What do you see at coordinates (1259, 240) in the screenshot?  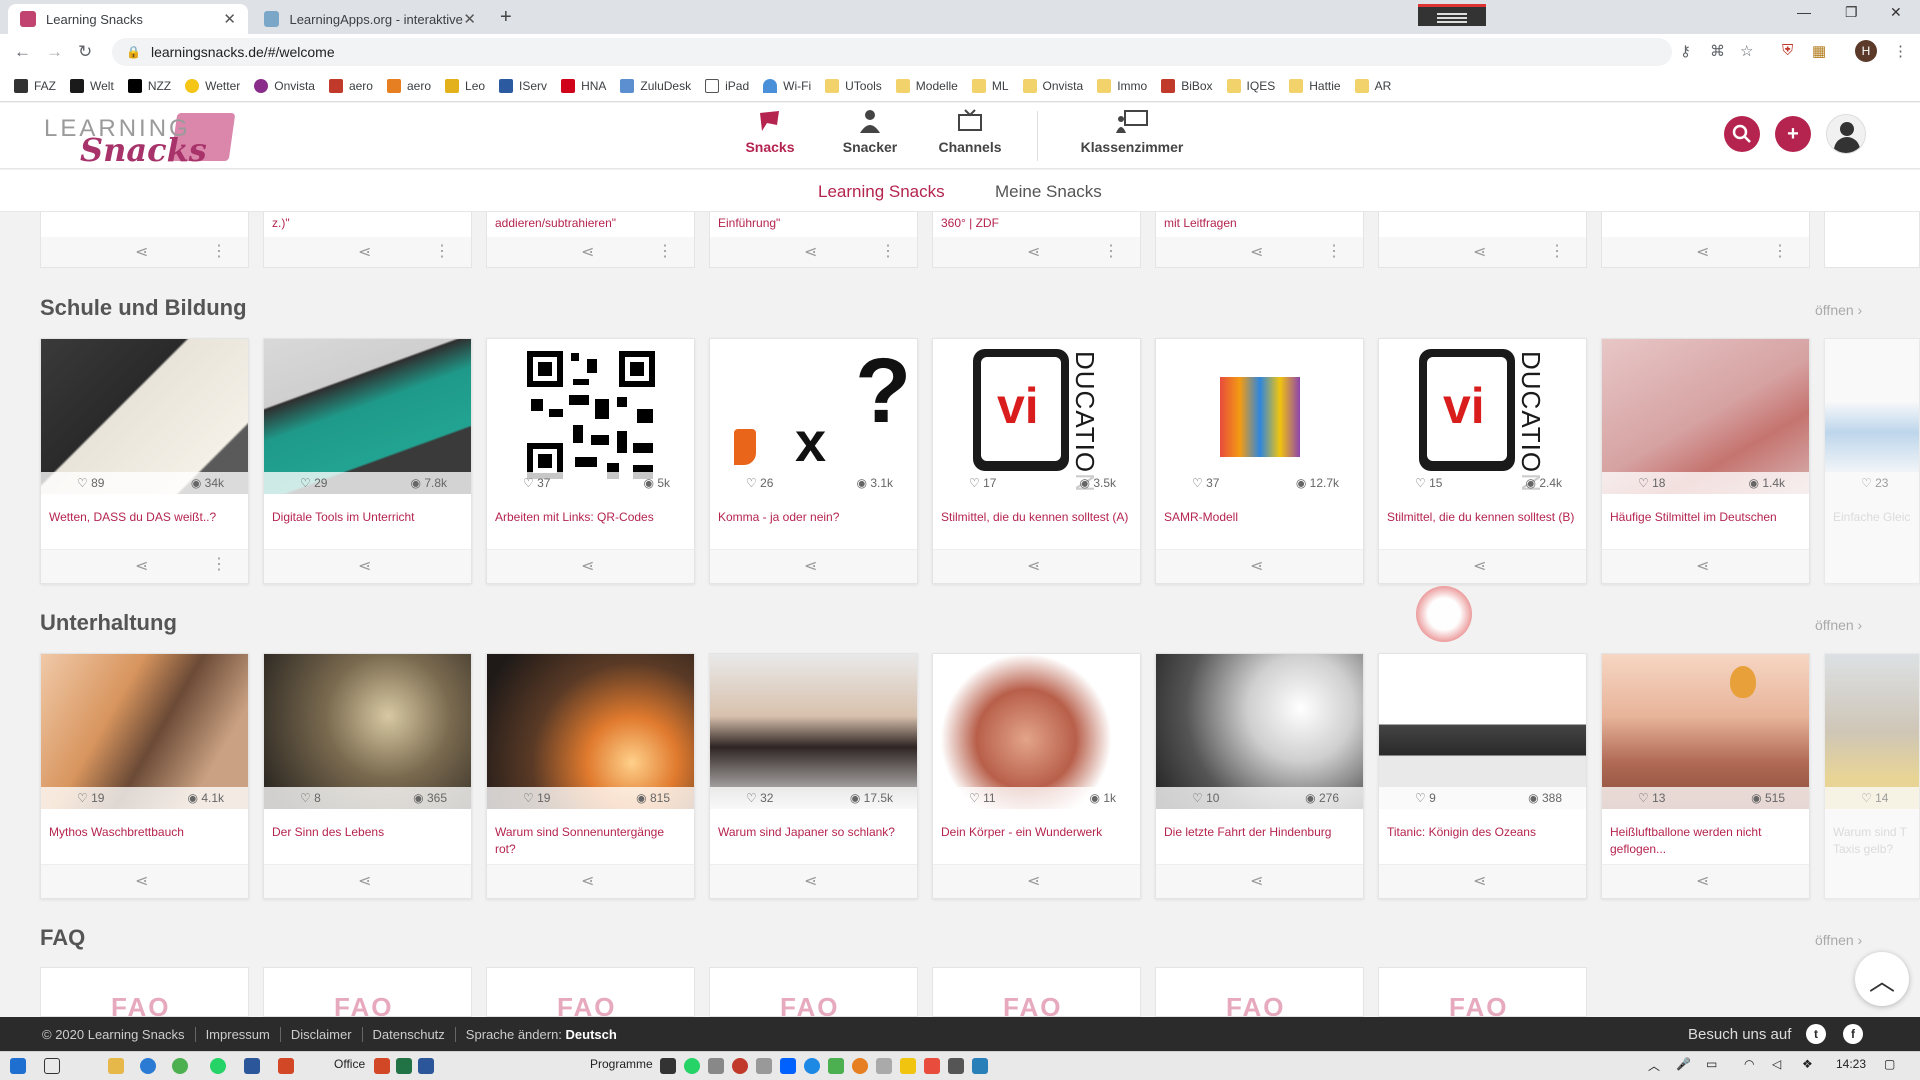 I see `snack-card: mit Leitfragen ⋖ ⋮` at bounding box center [1259, 240].